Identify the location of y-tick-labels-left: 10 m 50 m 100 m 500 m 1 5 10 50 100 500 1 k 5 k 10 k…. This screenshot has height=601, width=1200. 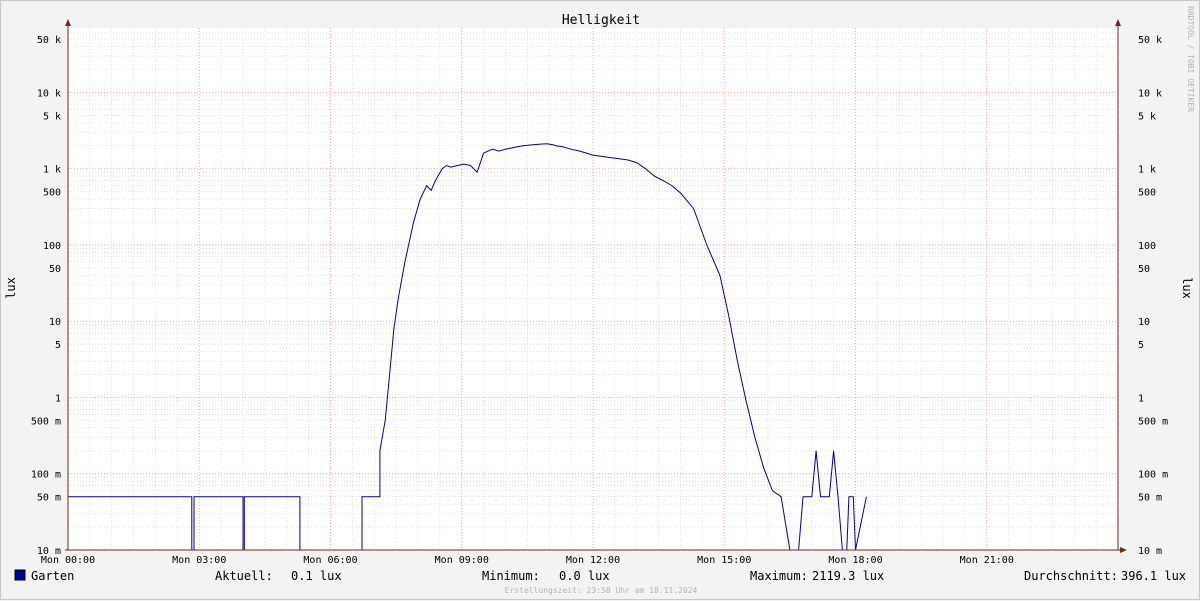
(46, 296).